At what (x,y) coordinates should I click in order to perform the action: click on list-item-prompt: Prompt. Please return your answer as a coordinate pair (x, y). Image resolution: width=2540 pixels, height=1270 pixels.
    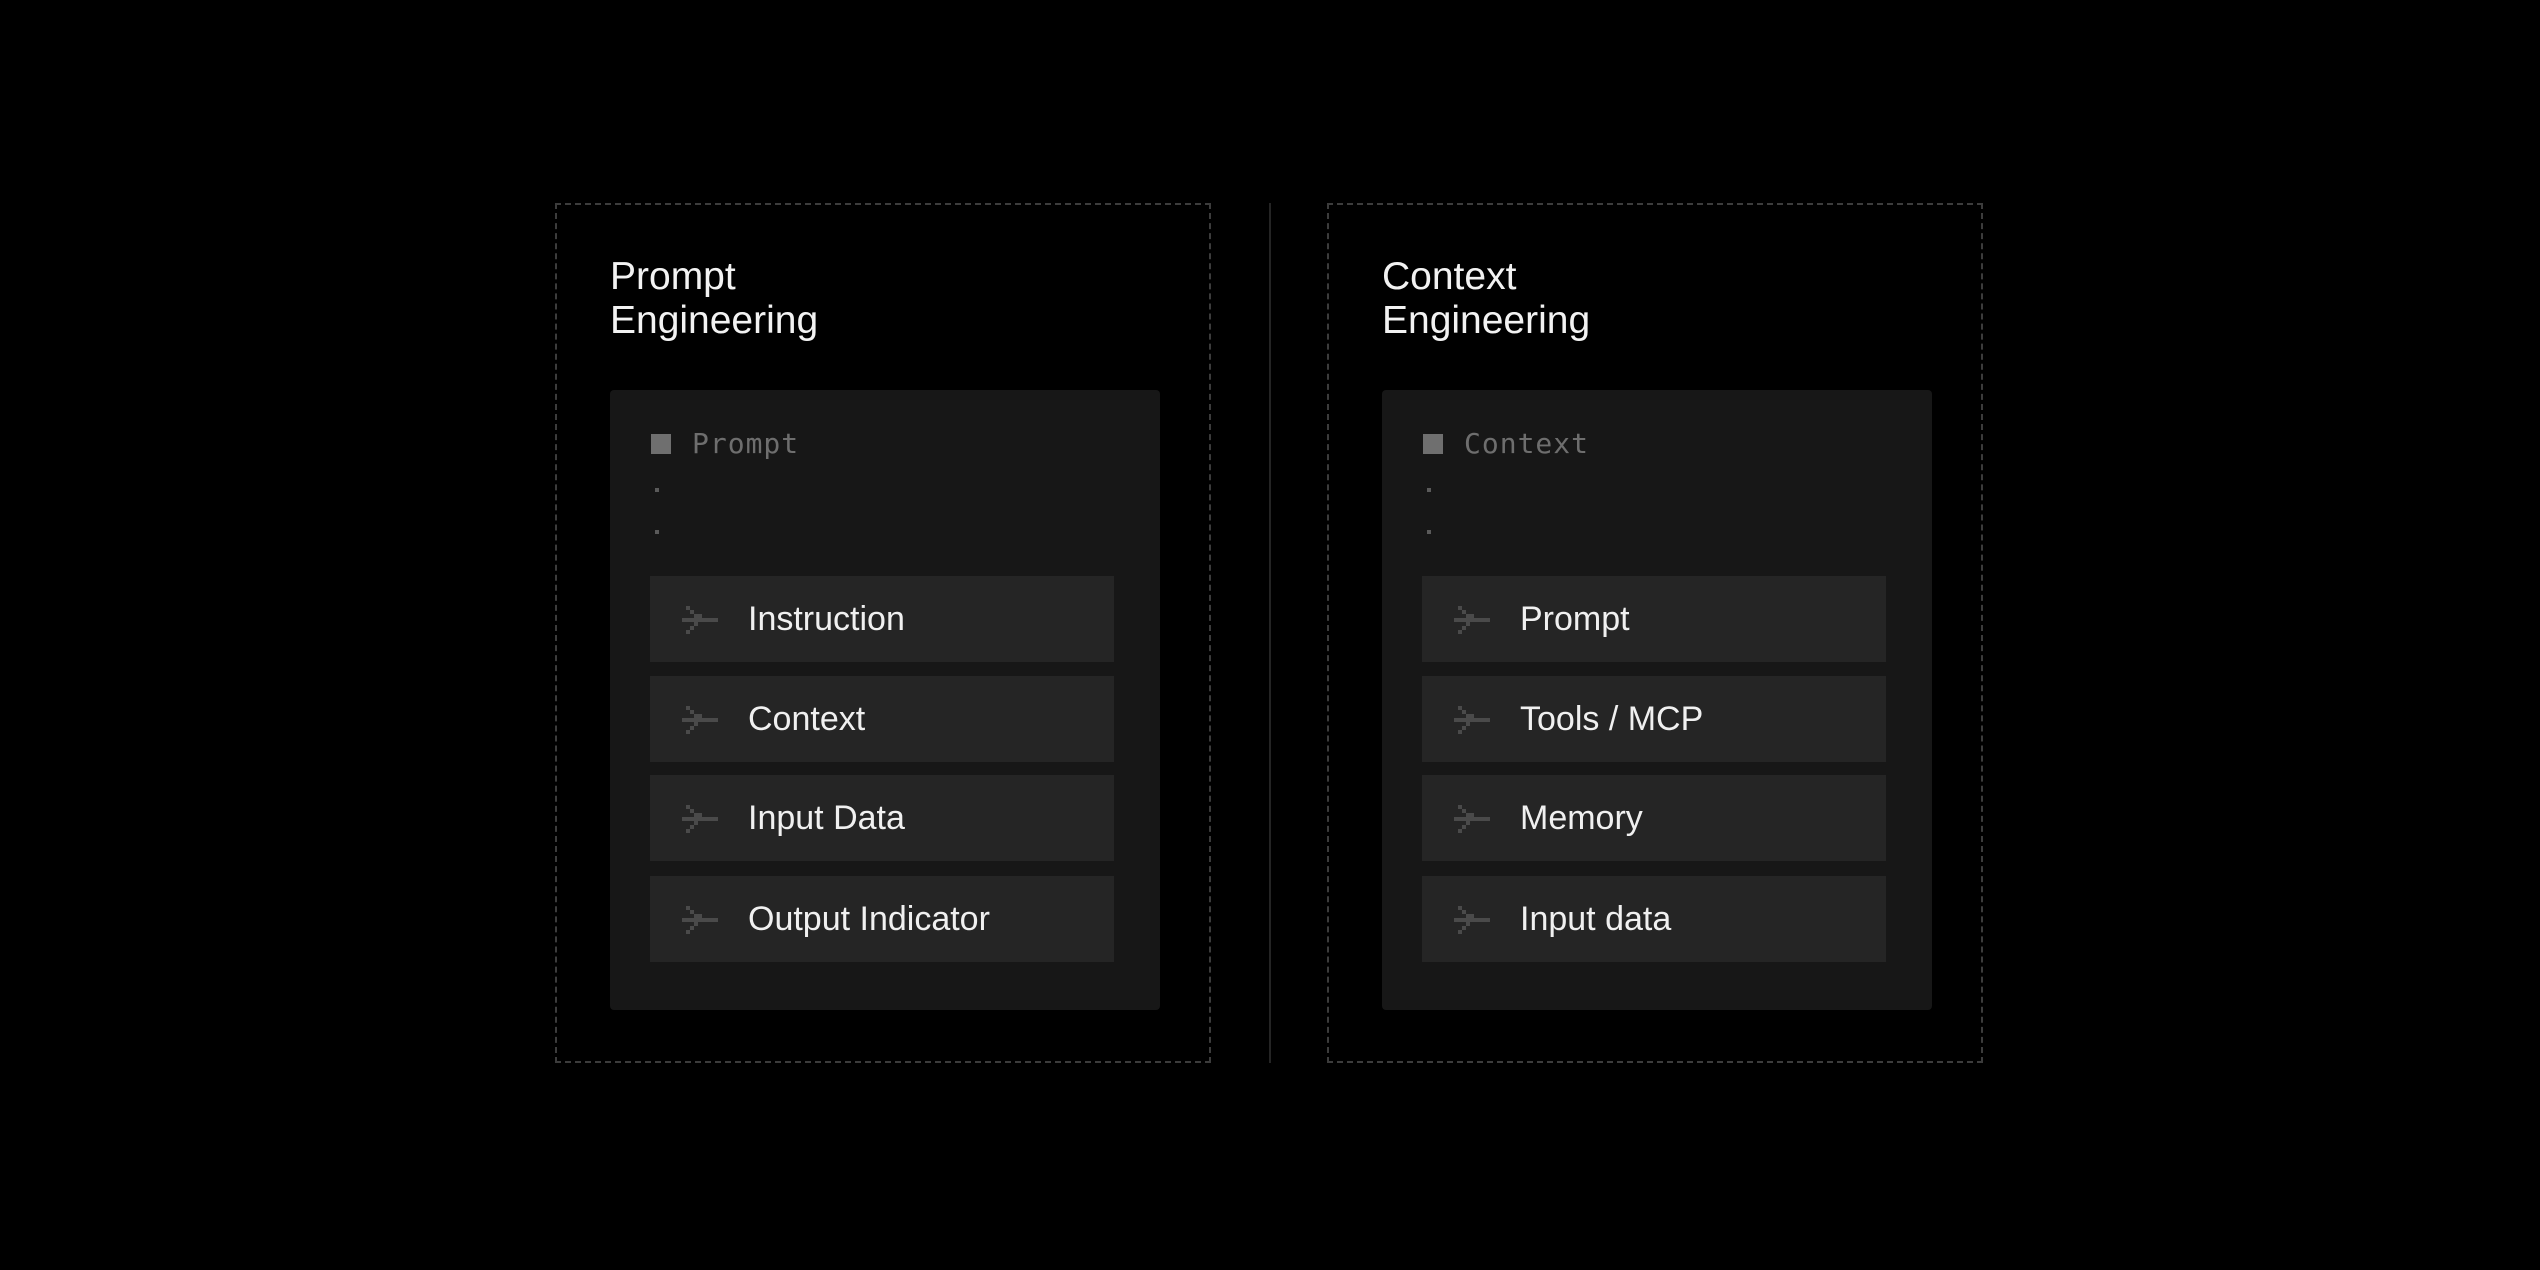
    Looking at the image, I should click on (1654, 619).